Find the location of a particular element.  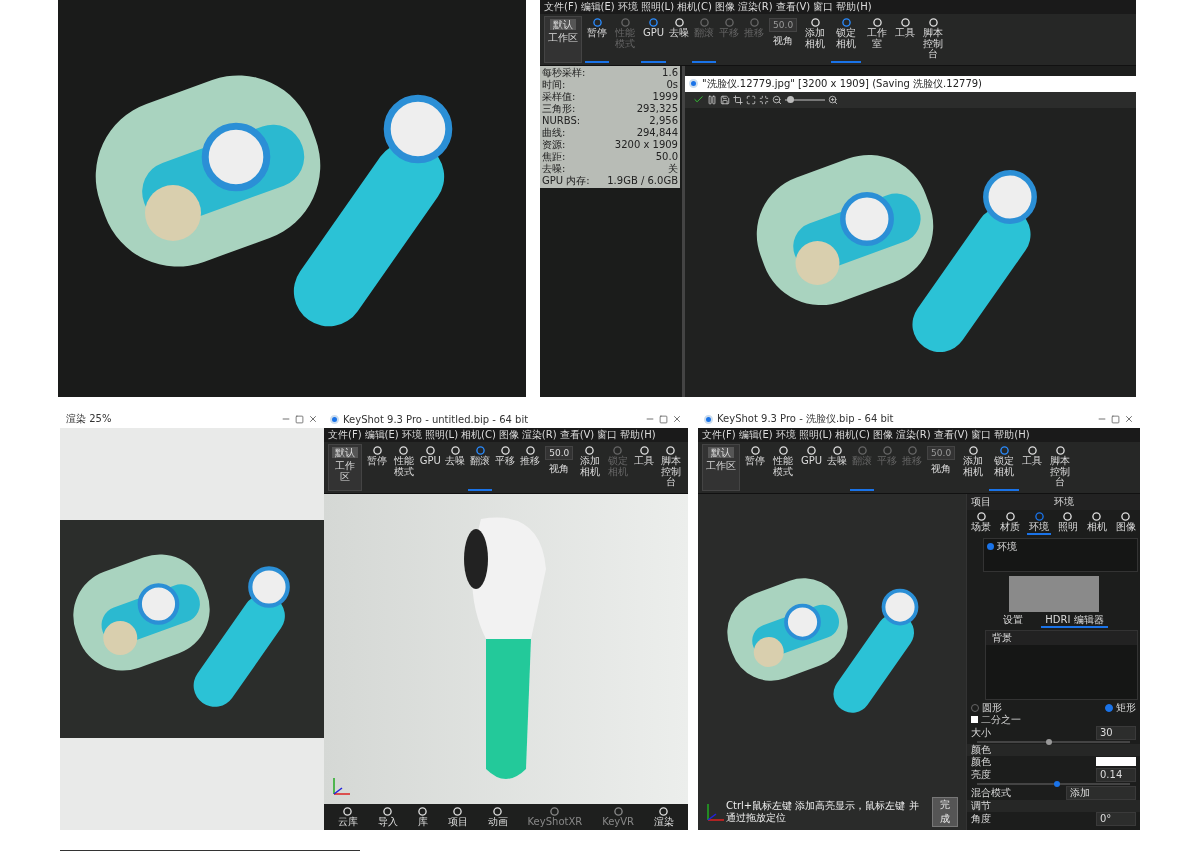

bottom-bar-button: 动画 is located at coordinates (497, 817).